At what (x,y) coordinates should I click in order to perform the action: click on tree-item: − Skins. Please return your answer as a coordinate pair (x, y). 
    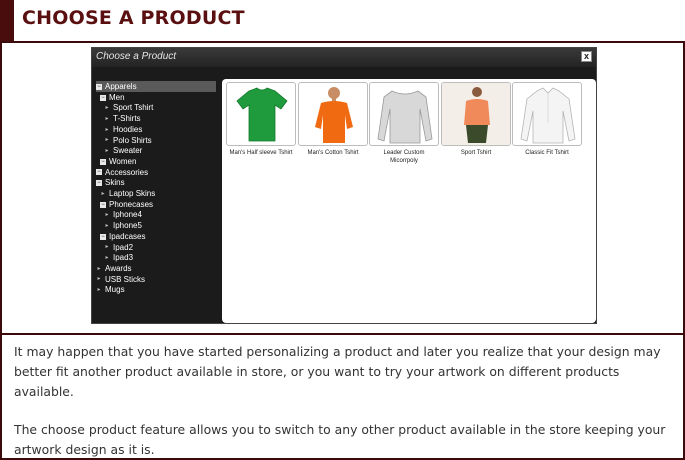
    Looking at the image, I should click on (110, 182).